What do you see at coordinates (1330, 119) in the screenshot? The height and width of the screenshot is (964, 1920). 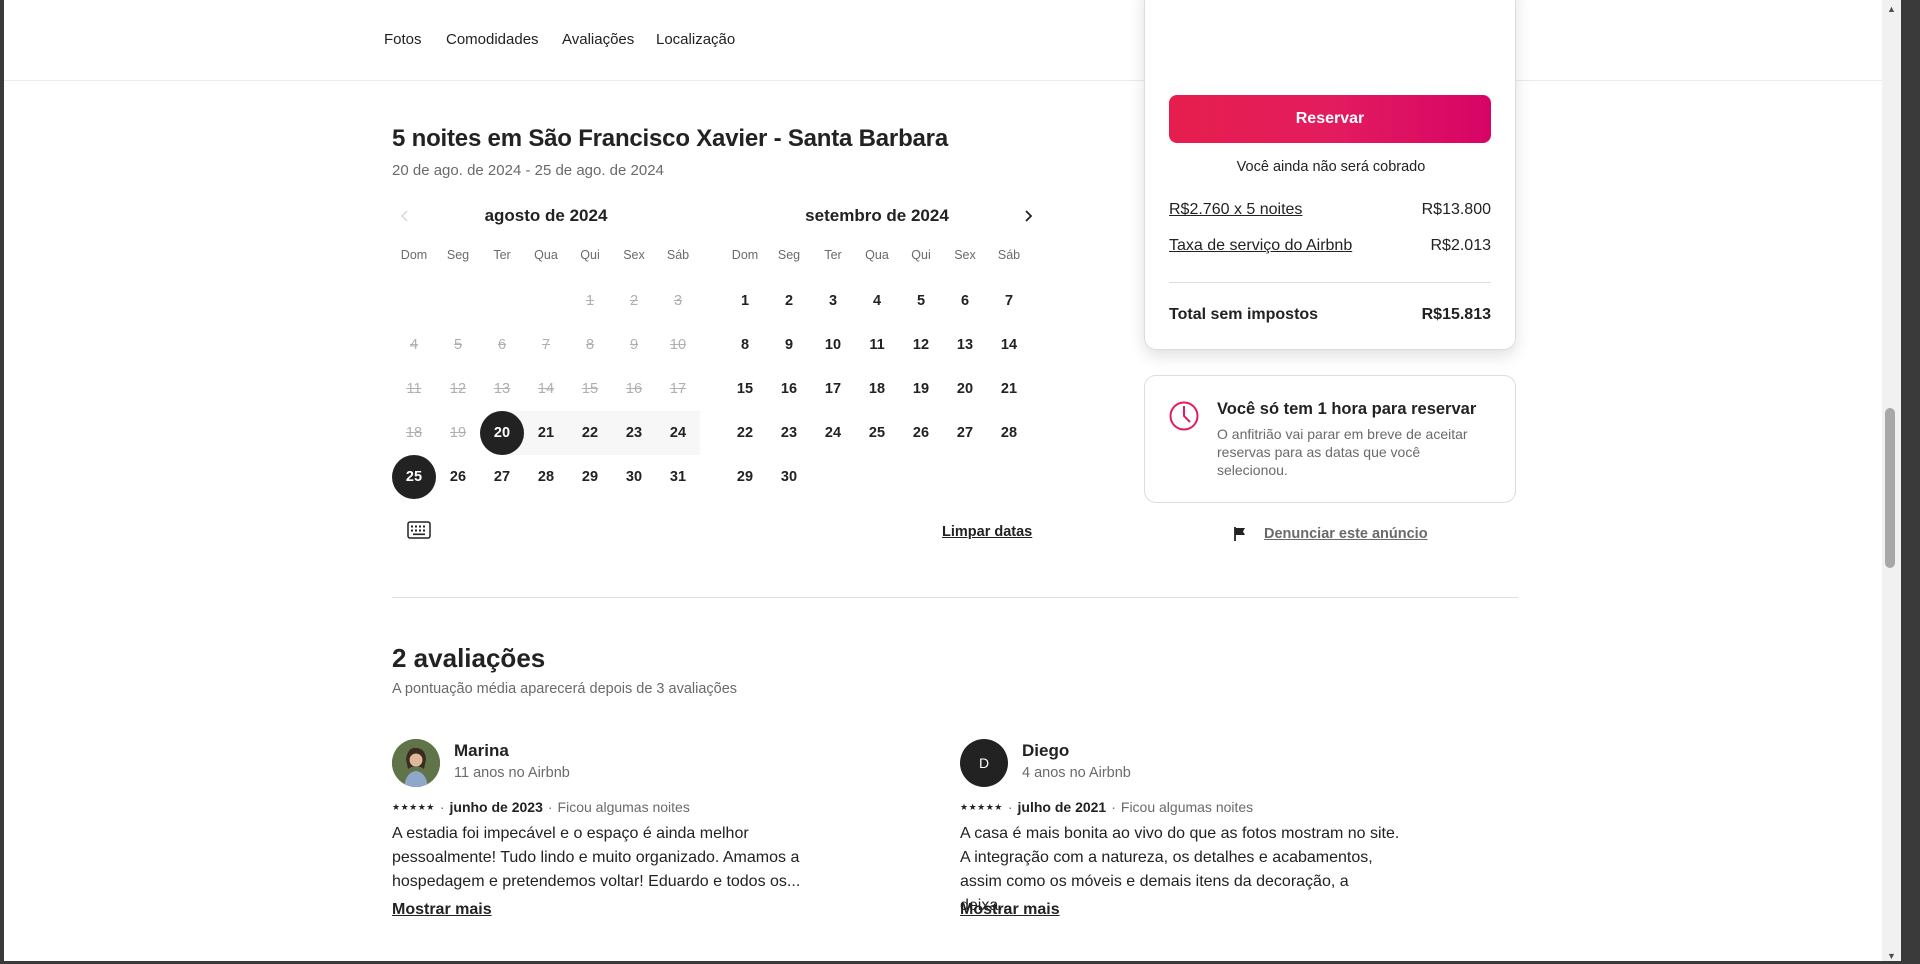 I see `reserve-button: Reservar` at bounding box center [1330, 119].